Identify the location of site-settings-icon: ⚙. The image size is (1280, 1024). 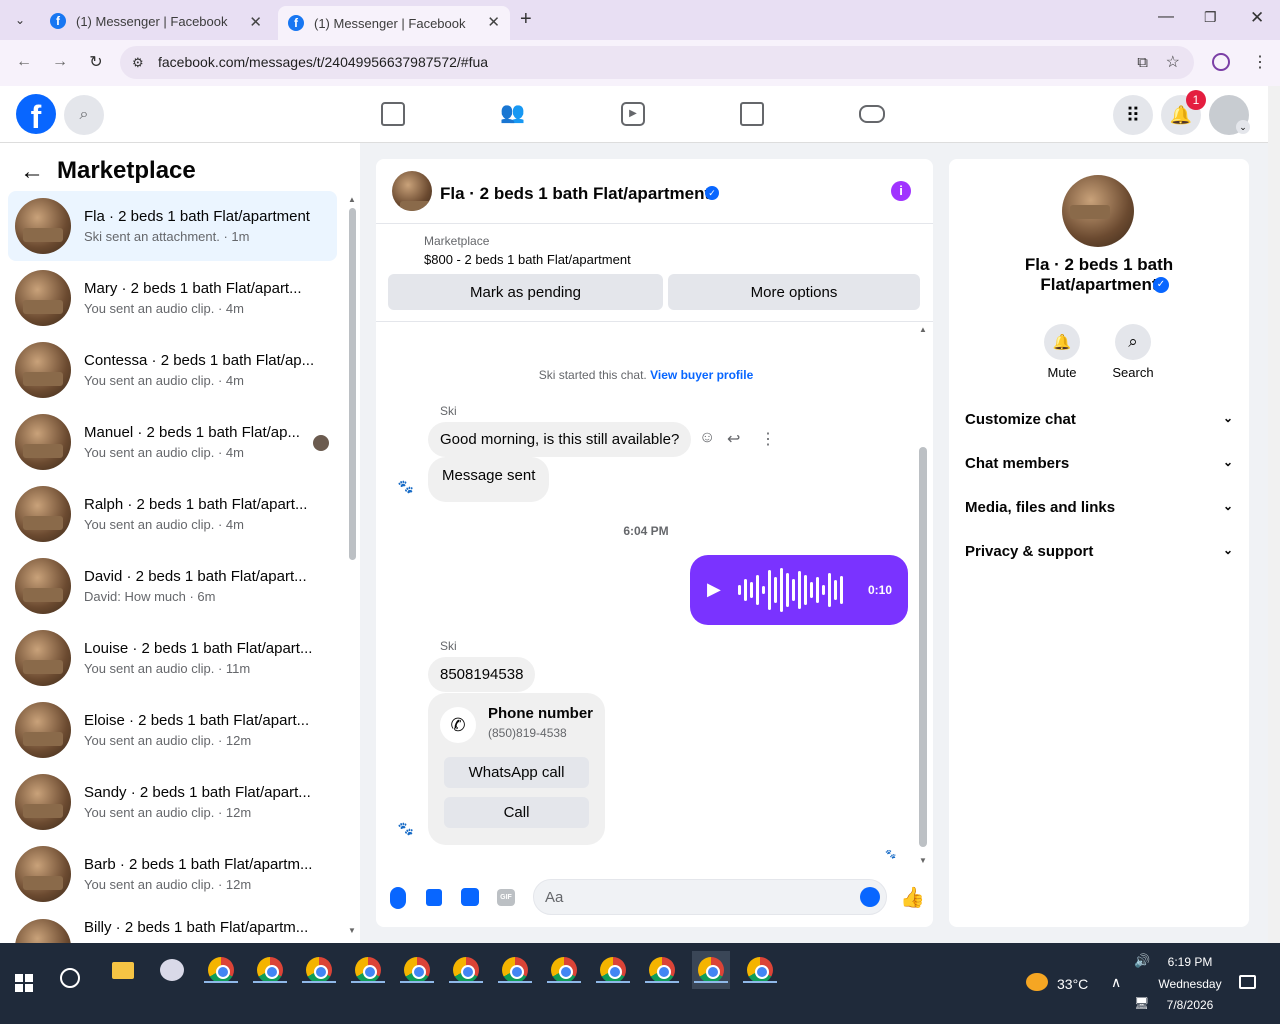
(138, 62).